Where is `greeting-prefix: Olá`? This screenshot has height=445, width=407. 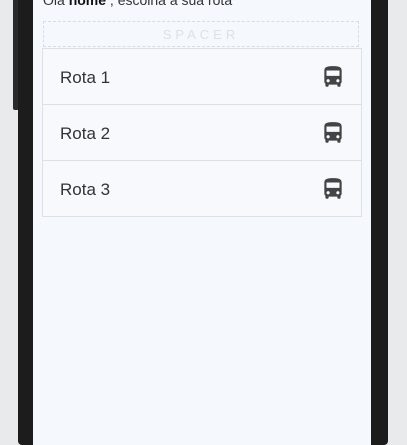 greeting-prefix: Olá is located at coordinates (56, 4).